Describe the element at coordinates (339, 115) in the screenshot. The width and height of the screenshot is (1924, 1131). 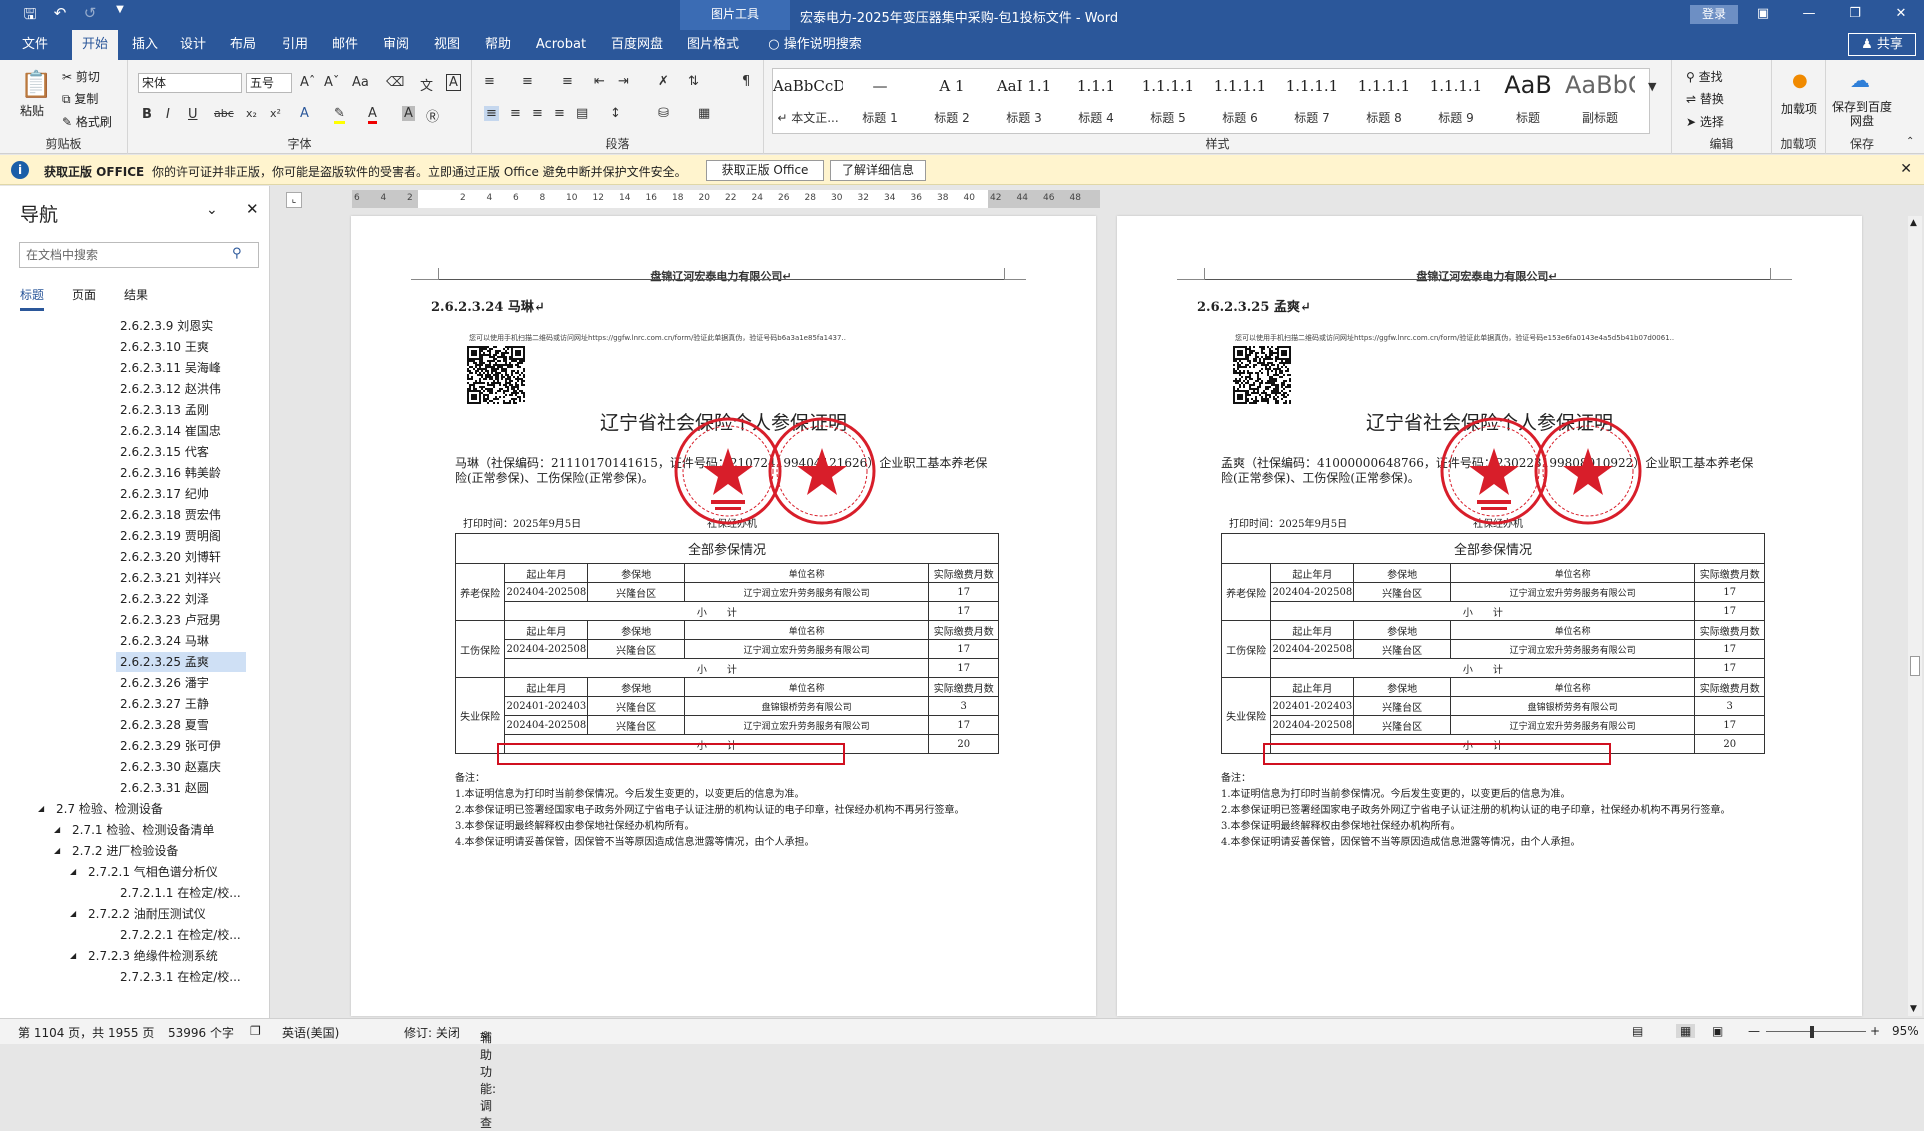
I see `highlight-icon: ✎` at that location.